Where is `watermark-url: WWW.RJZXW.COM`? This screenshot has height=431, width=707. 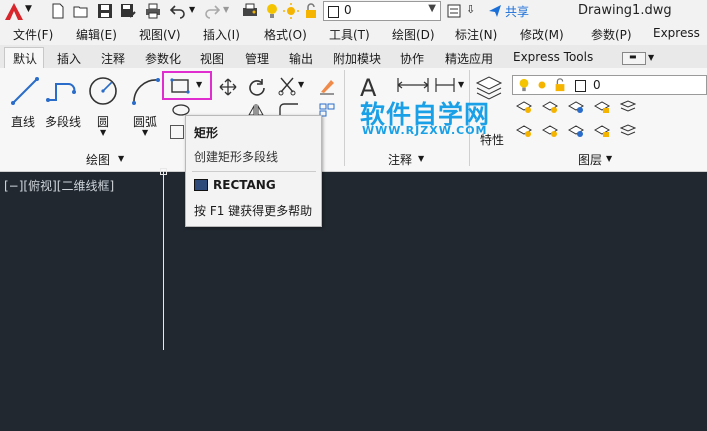 watermark-url: WWW.RJZXW.COM is located at coordinates (425, 130).